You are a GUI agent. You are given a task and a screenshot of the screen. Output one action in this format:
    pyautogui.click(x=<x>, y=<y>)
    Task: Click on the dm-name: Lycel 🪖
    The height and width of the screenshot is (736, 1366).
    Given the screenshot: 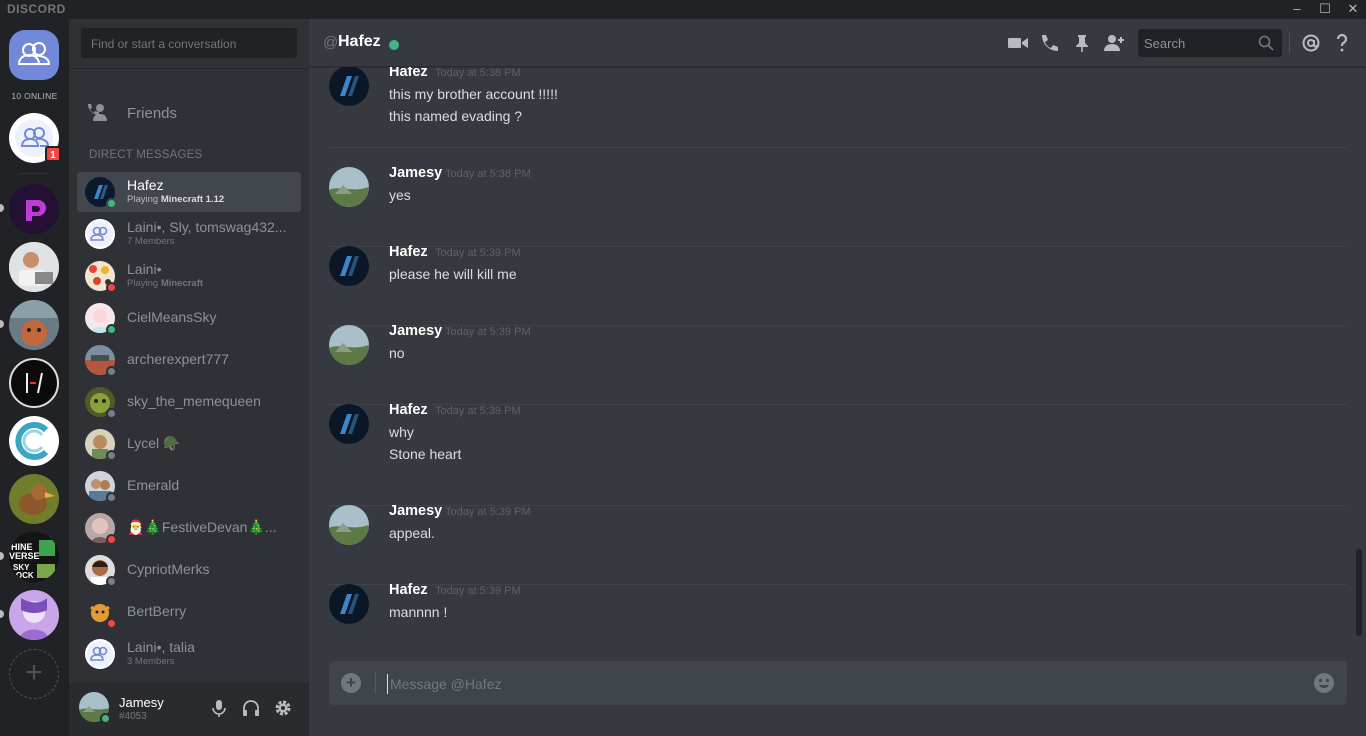 What is the action you would take?
    pyautogui.click(x=154, y=443)
    